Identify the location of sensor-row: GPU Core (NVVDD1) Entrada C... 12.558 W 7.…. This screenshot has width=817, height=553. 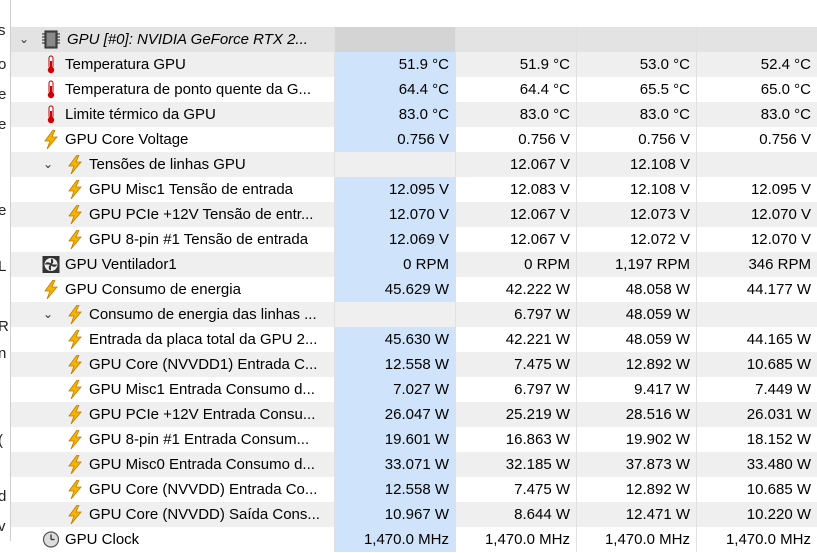
(414, 364).